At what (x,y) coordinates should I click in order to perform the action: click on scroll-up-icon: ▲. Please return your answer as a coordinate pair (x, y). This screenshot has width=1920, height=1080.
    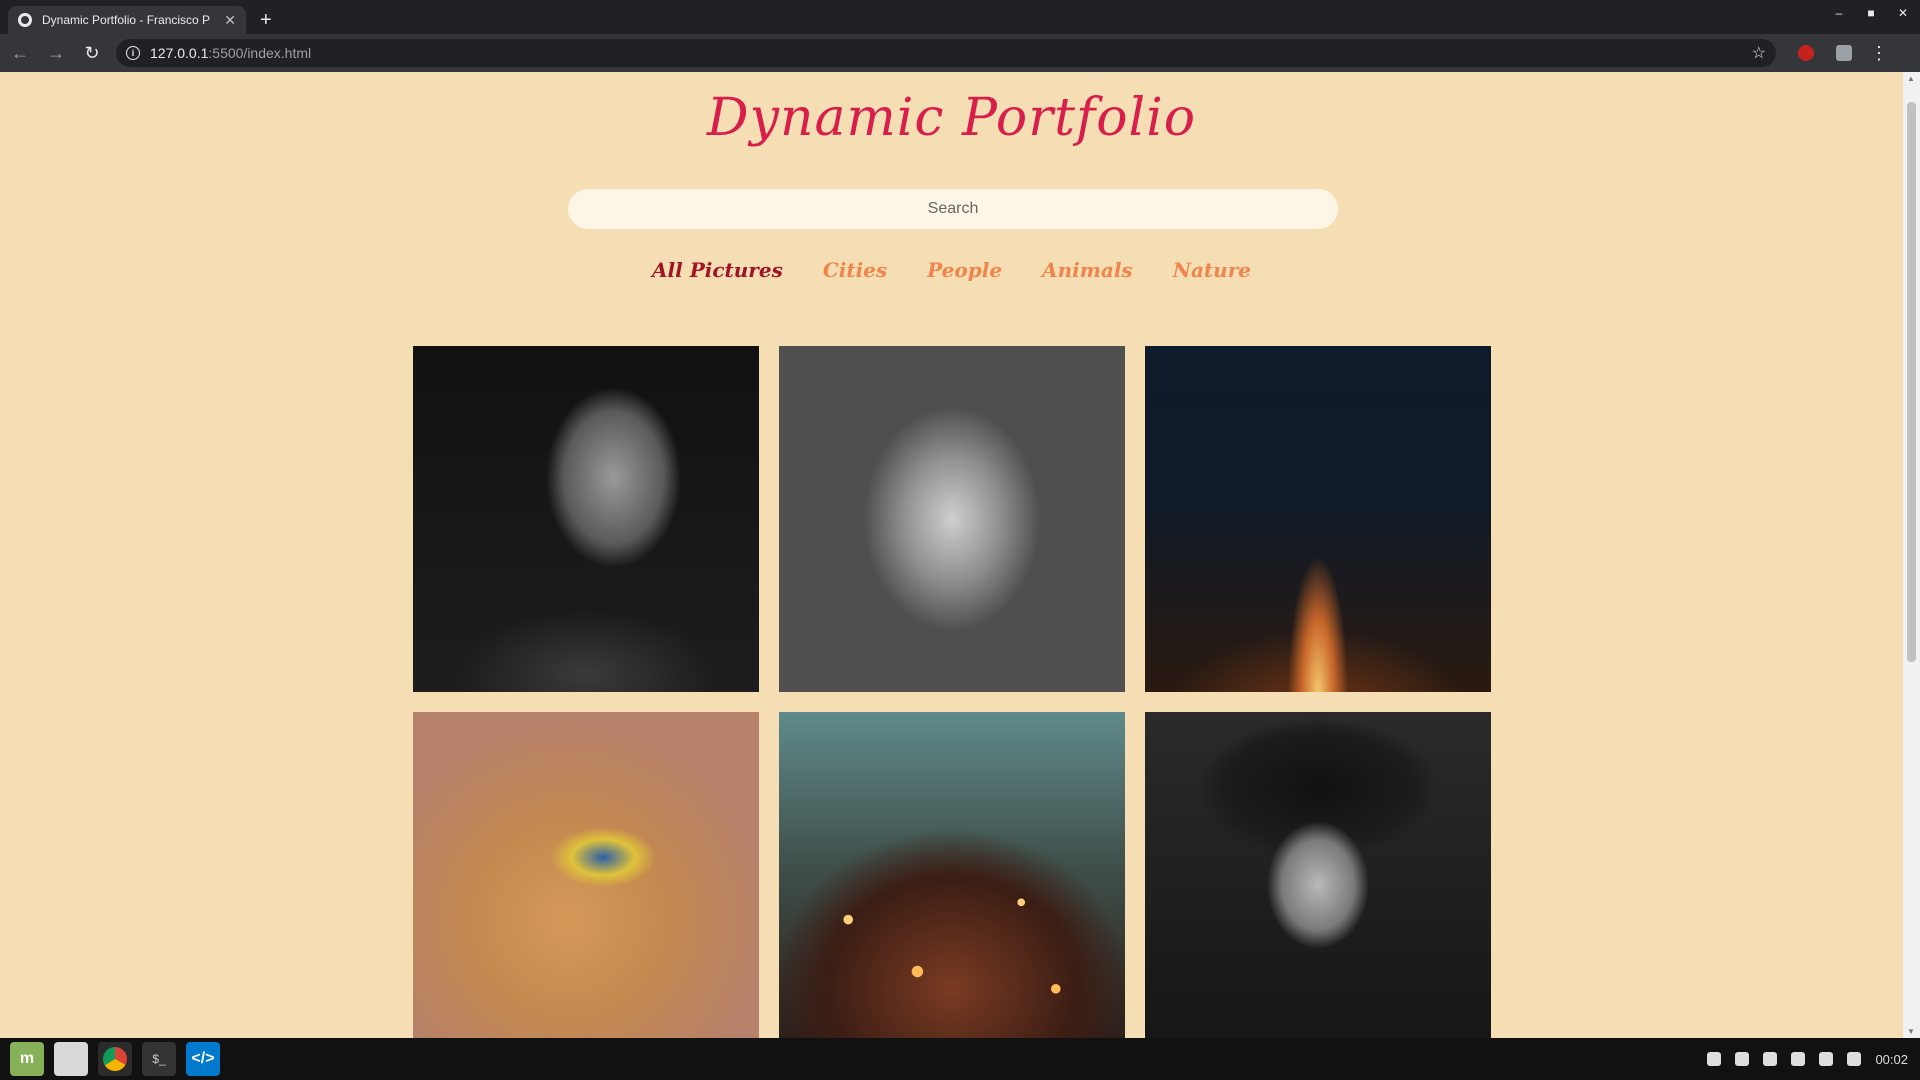
    Looking at the image, I should click on (1911, 78).